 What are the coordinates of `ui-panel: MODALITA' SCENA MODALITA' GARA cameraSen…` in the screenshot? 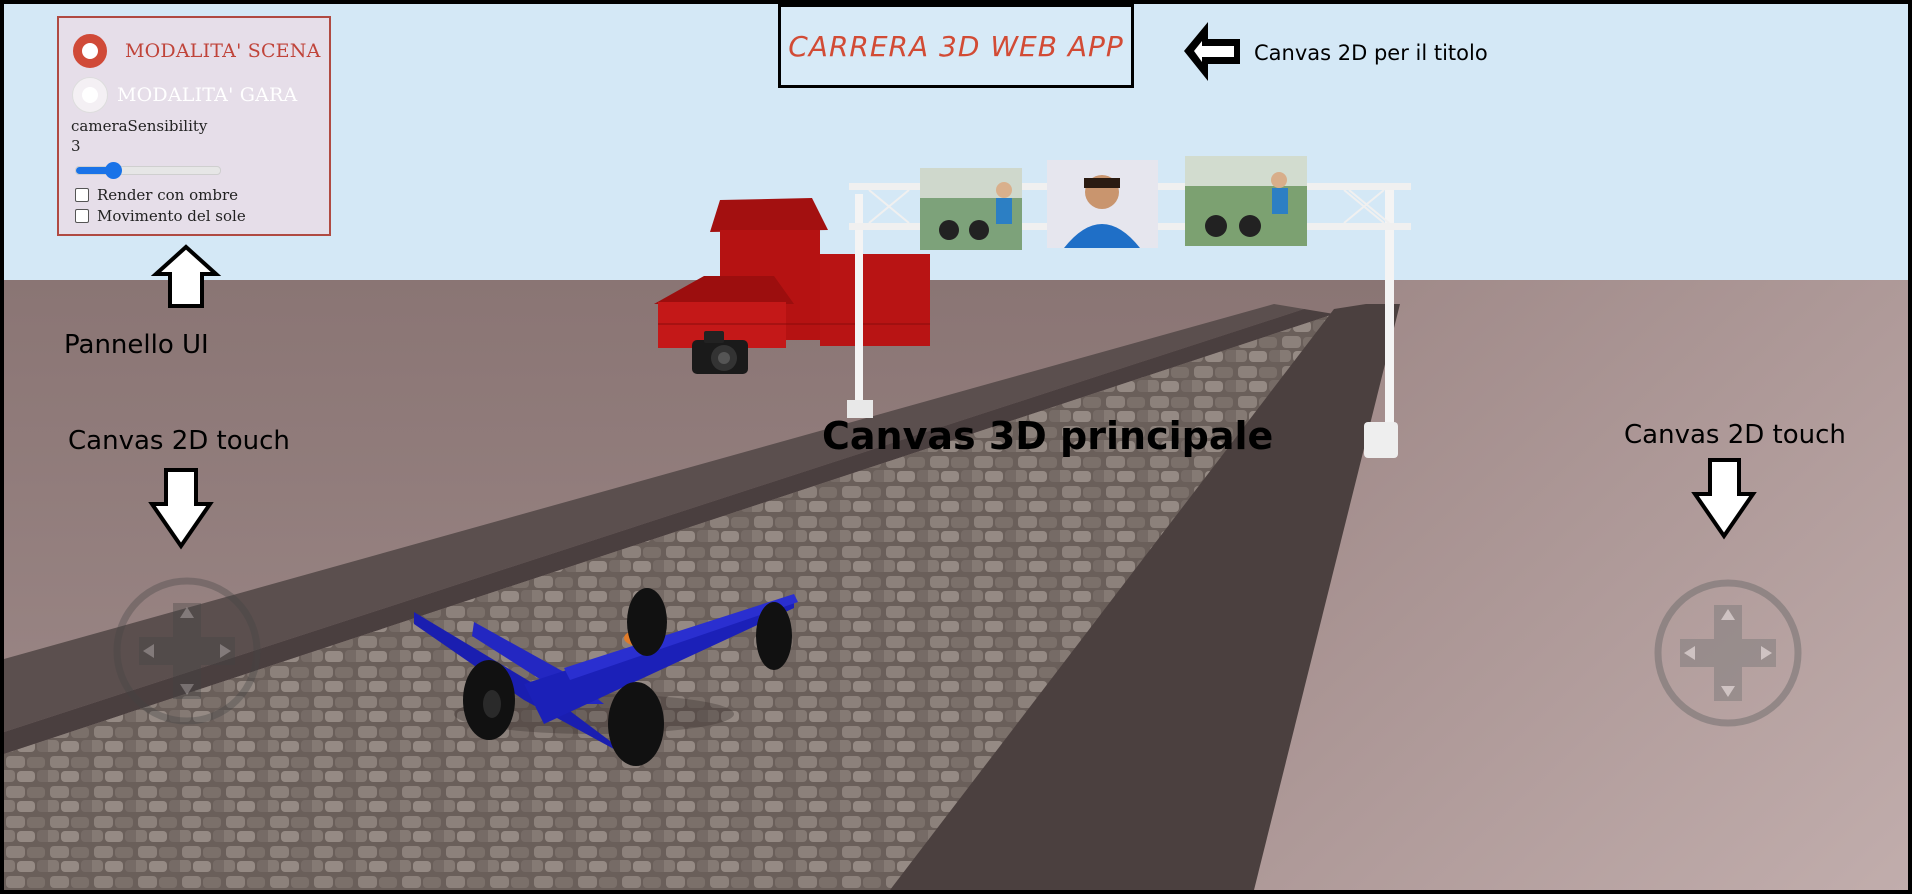 It's located at (194, 126).